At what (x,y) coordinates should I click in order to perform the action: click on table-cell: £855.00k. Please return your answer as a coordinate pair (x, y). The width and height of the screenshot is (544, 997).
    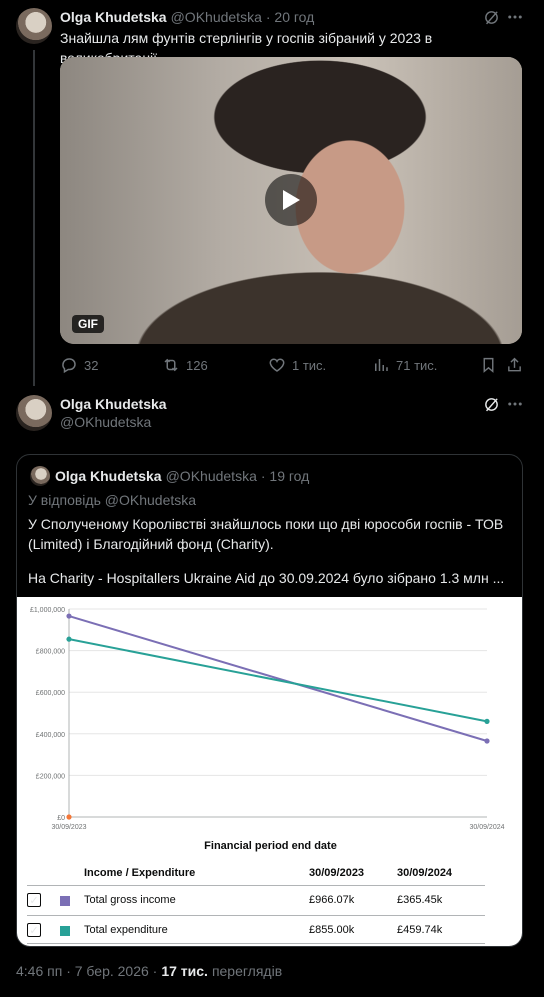
    Looking at the image, I should click on (332, 930).